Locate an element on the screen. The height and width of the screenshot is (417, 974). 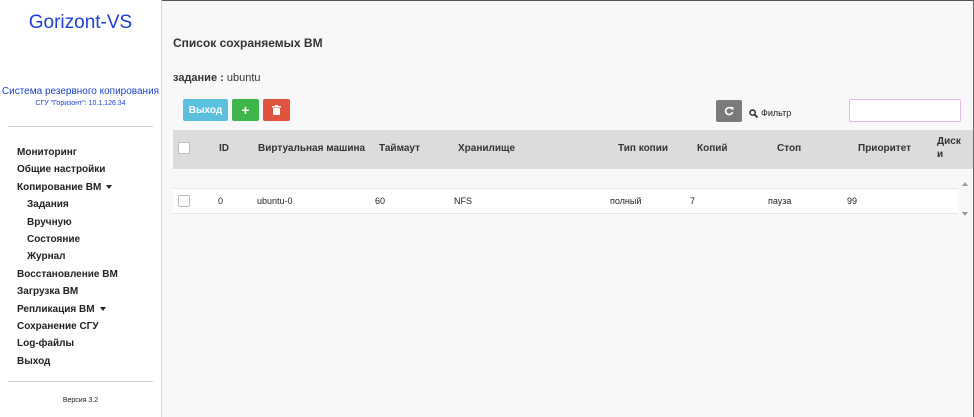
version-label: Версия 3.2 is located at coordinates (80, 400).